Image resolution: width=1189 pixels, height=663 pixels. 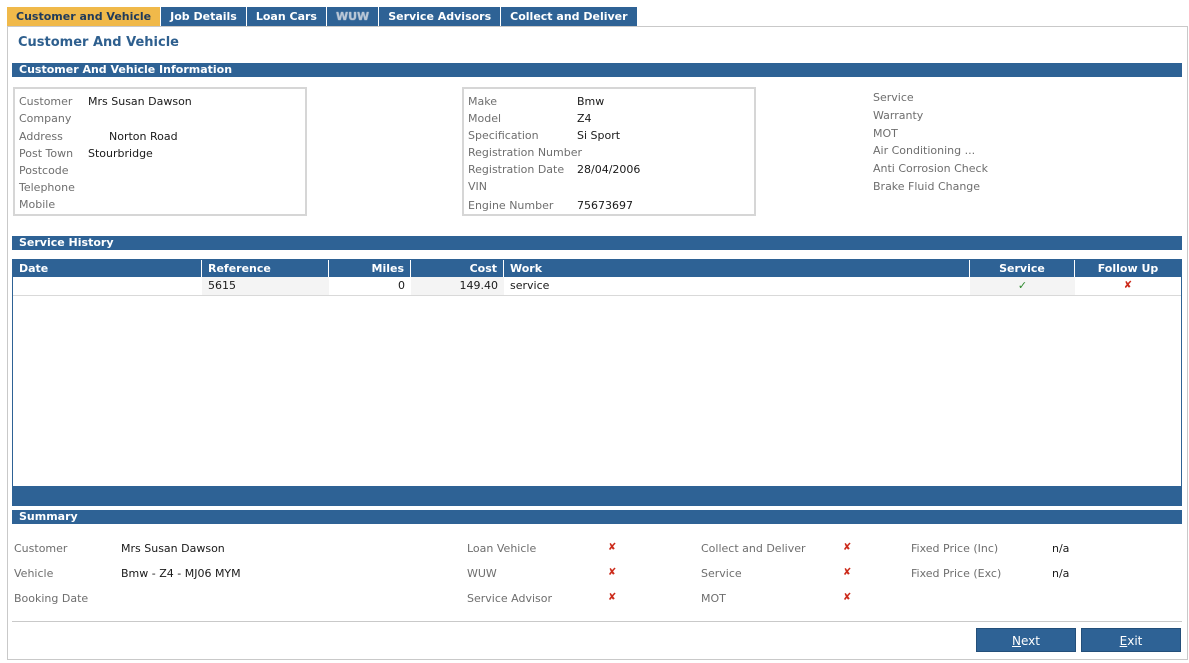 I want to click on summary-customer-value: Mrs Susan Dawson, so click(x=173, y=548).